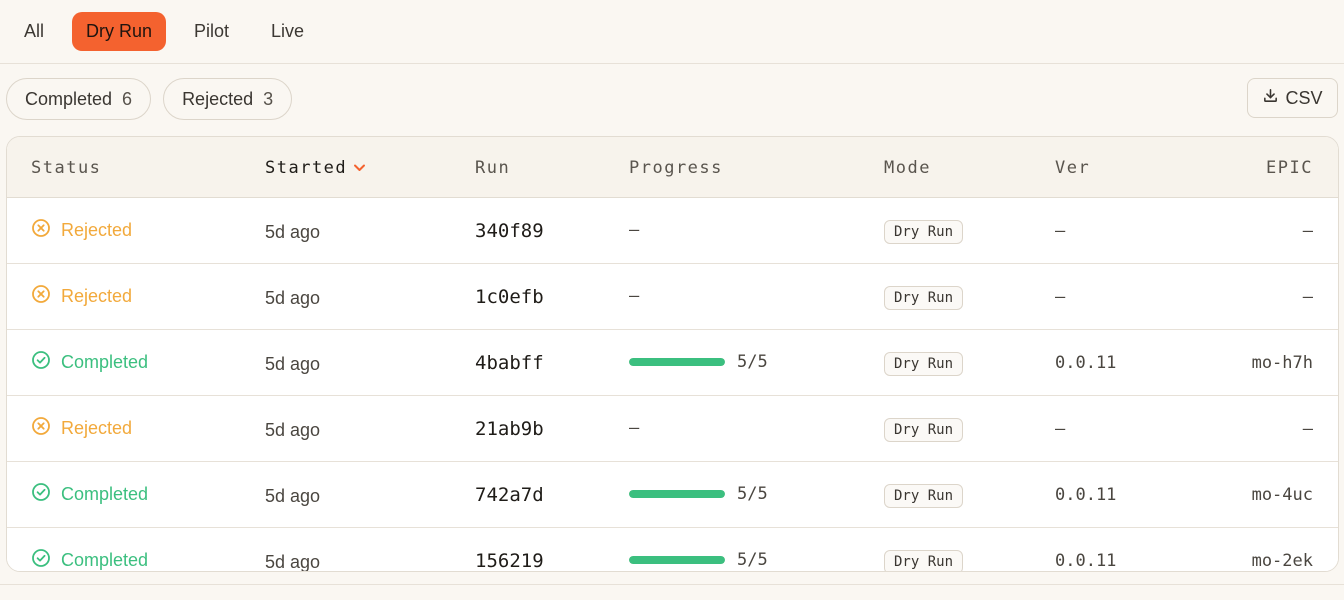 The height and width of the screenshot is (600, 1344). Describe the element at coordinates (509, 297) in the screenshot. I see `run-id-cell: 1c0efb` at that location.